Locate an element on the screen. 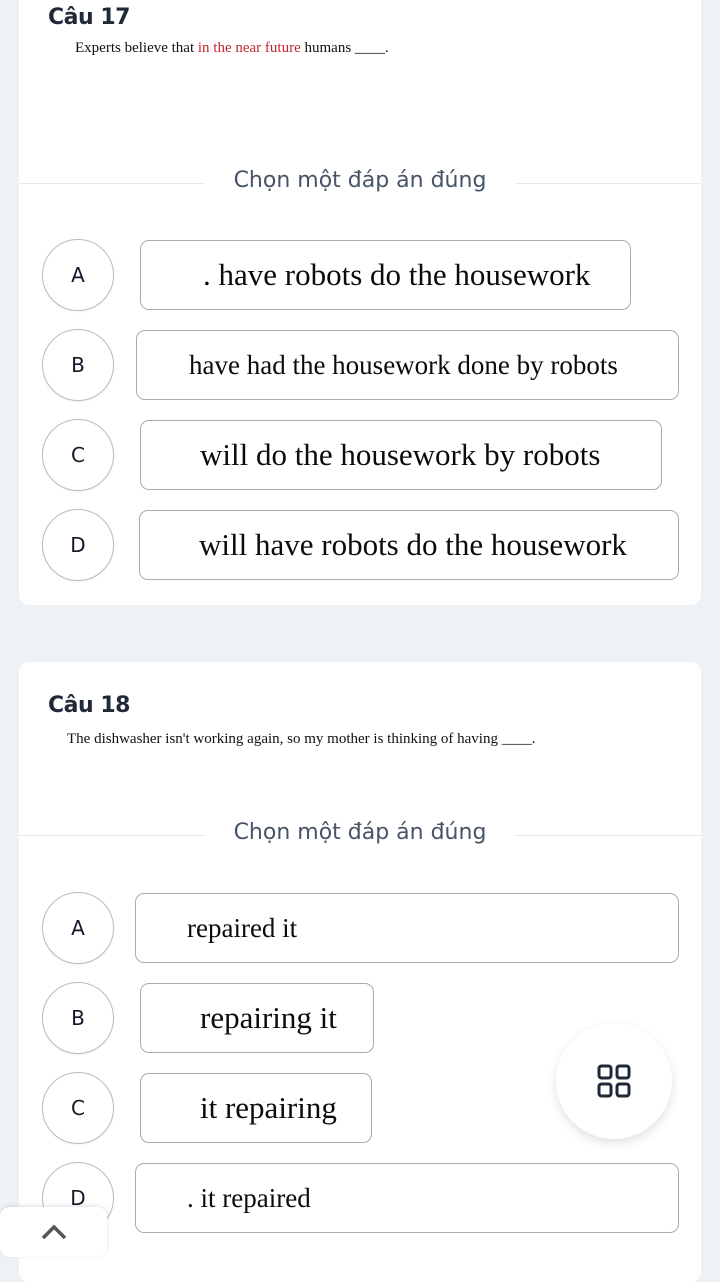 The image size is (720, 1282). chevron-up-icon is located at coordinates (53, 1232).